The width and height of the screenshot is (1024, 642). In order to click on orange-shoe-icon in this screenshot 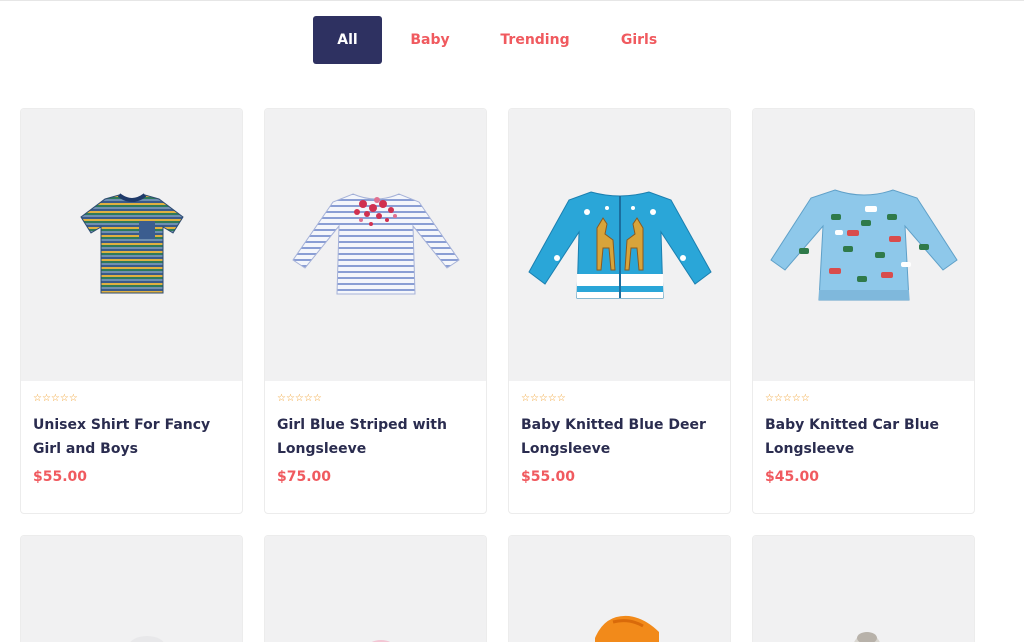, I will do `click(627, 628)`.